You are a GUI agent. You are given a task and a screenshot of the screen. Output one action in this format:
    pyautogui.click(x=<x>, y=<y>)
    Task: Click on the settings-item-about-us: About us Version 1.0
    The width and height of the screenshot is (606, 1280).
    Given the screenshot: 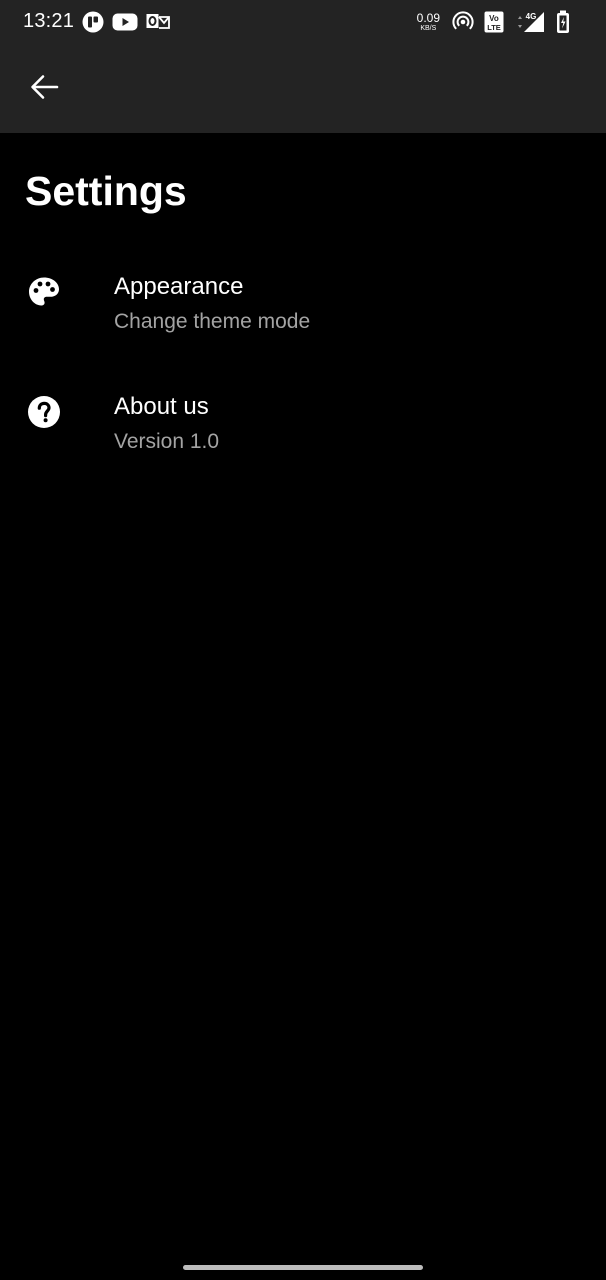 What is the action you would take?
    pyautogui.click(x=303, y=436)
    